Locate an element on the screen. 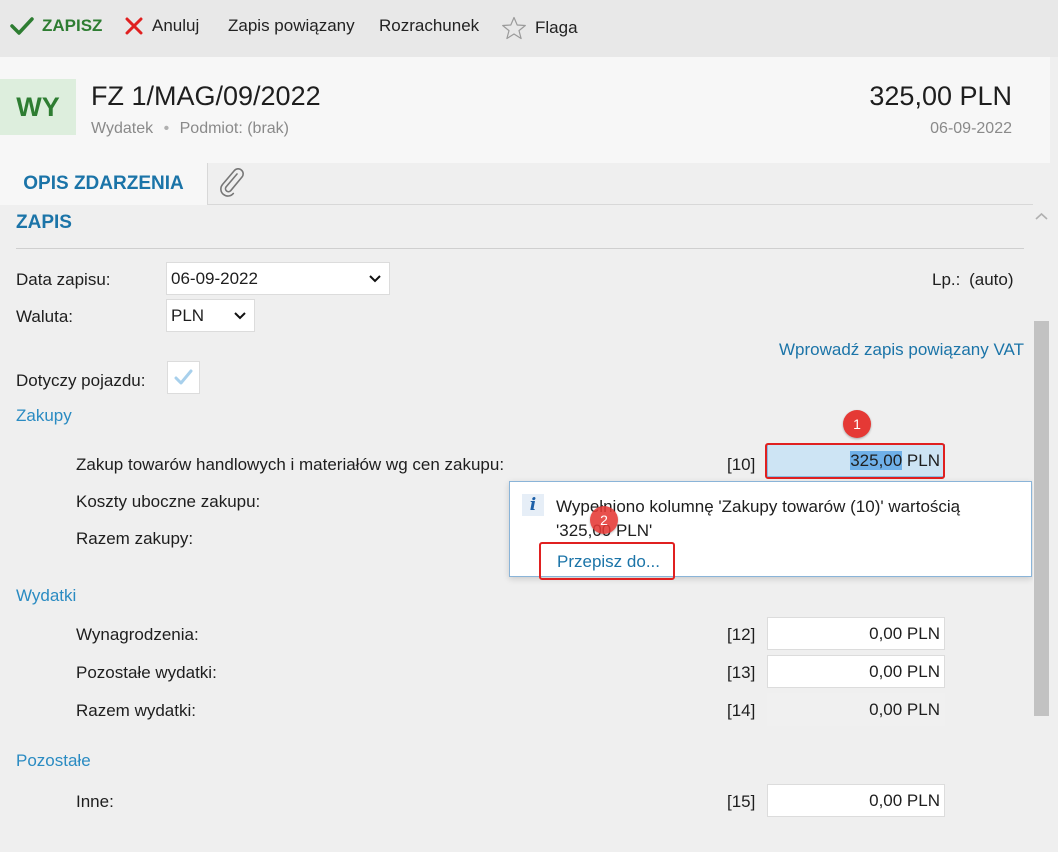  expenses-total-code: [14] is located at coordinates (741, 710).